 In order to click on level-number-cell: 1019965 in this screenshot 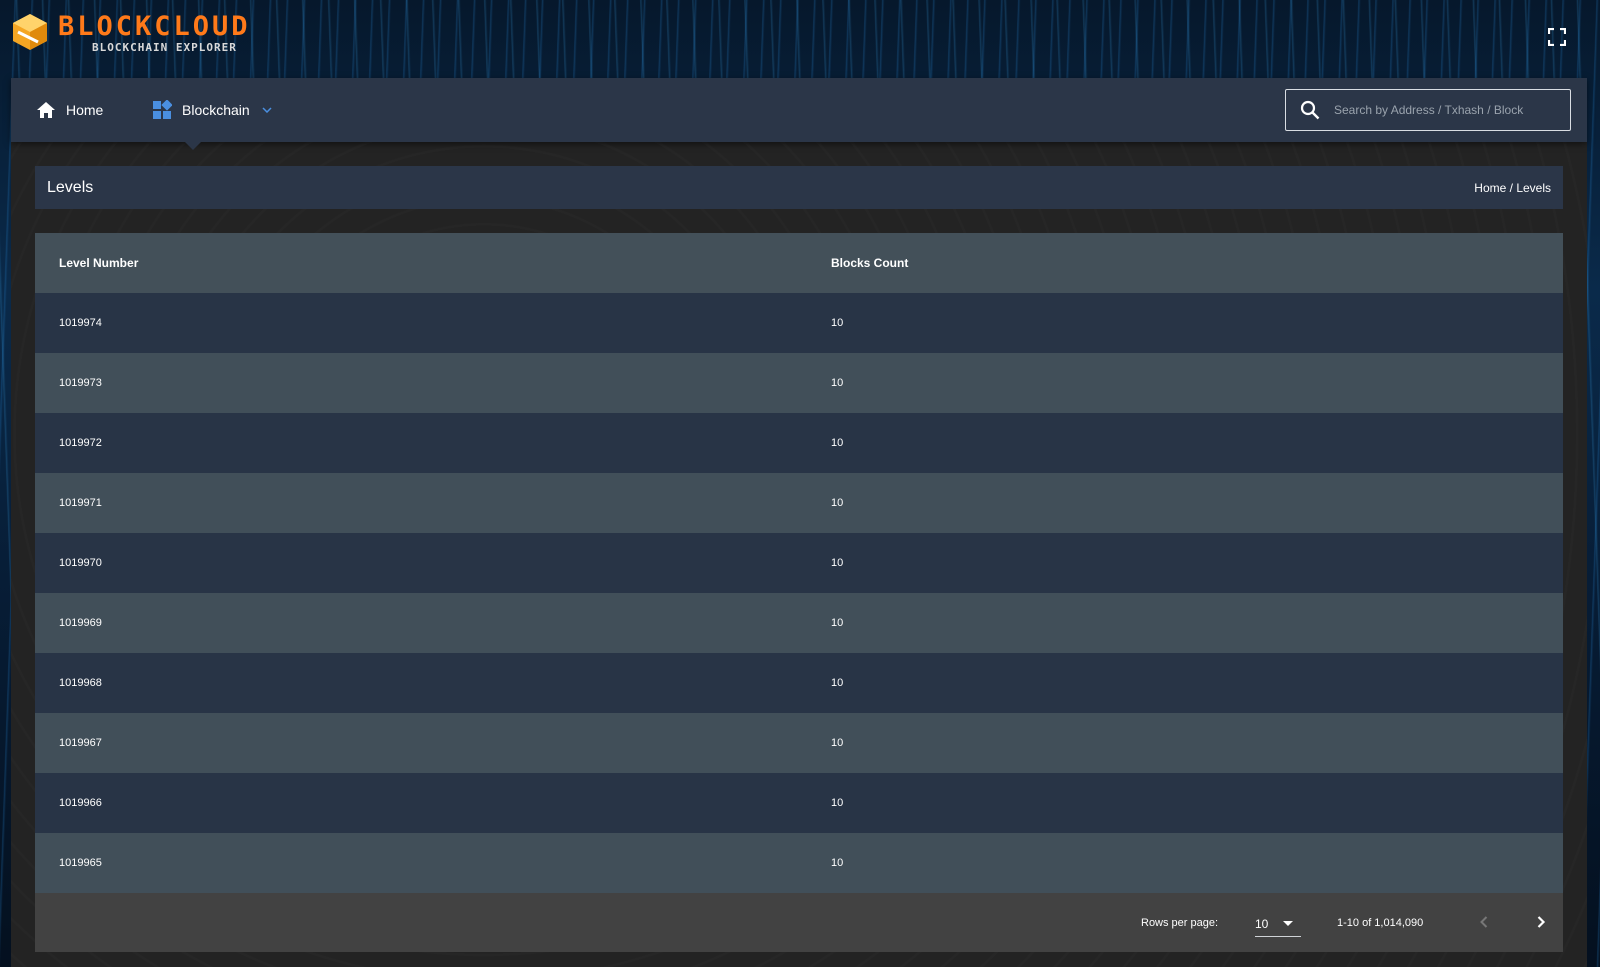, I will do `click(421, 863)`.